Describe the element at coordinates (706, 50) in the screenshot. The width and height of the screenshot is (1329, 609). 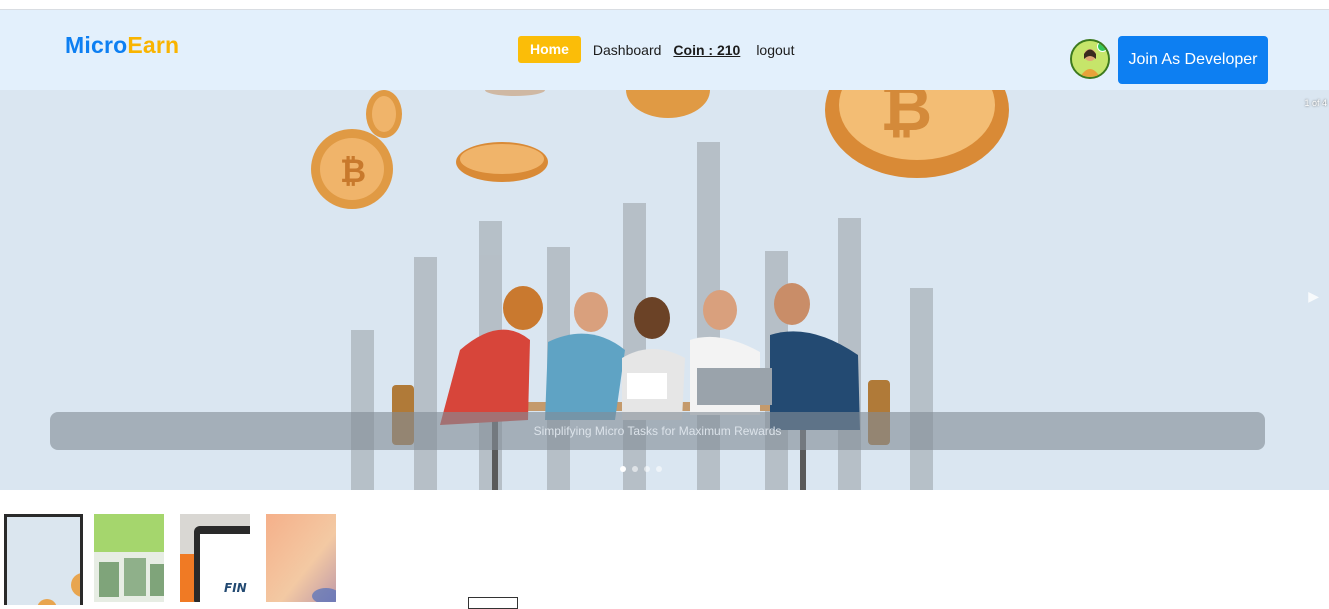
I see `coin-balance-link: Coin : 210` at that location.